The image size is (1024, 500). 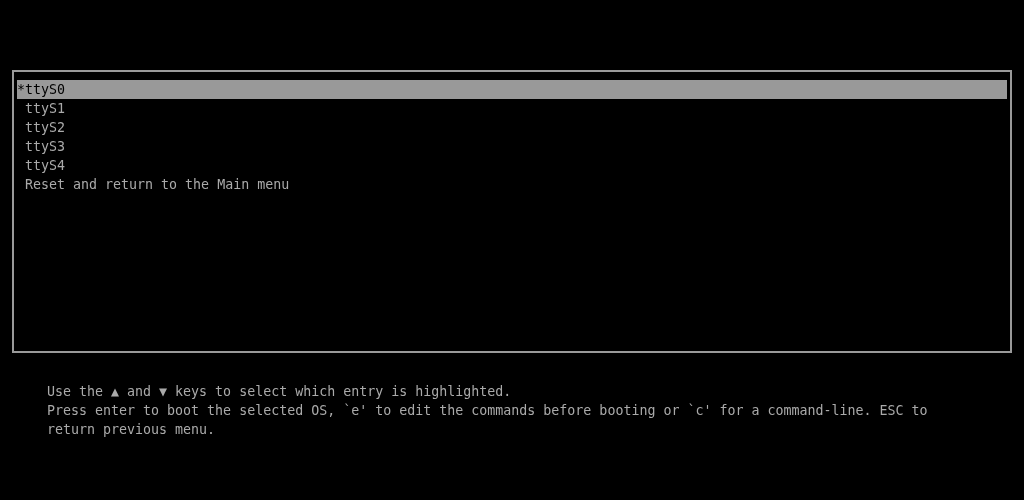 What do you see at coordinates (280, 392) in the screenshot?
I see `help-text: Use the ▲ and ▼ keys to select which entry is highlighted.` at bounding box center [280, 392].